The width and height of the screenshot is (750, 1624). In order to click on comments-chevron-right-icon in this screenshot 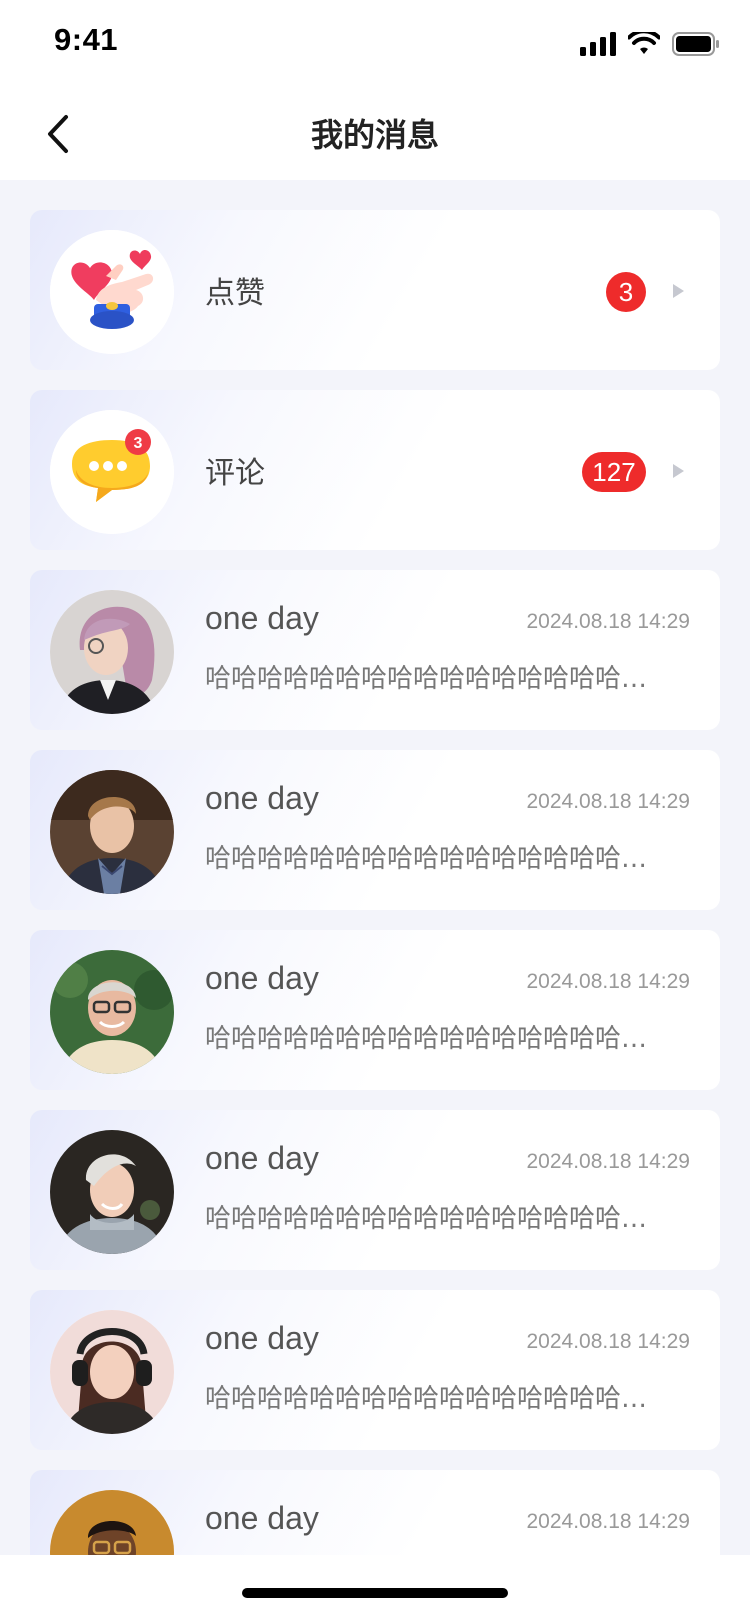, I will do `click(678, 471)`.